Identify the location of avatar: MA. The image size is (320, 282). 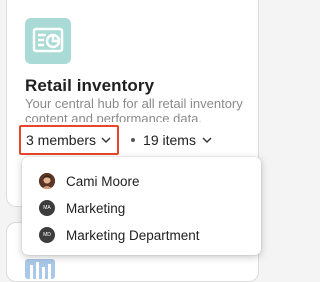
(47, 208).